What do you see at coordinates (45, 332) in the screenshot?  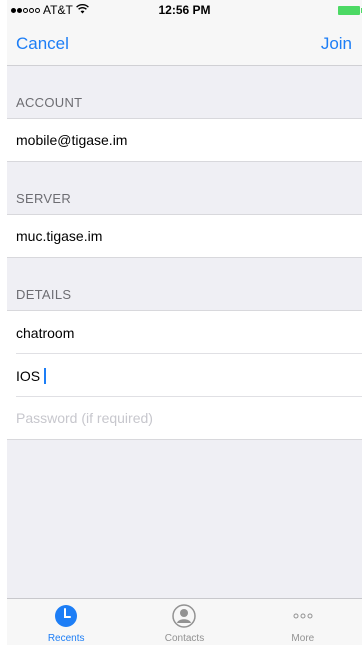 I see `room-name-value: chatroom` at bounding box center [45, 332].